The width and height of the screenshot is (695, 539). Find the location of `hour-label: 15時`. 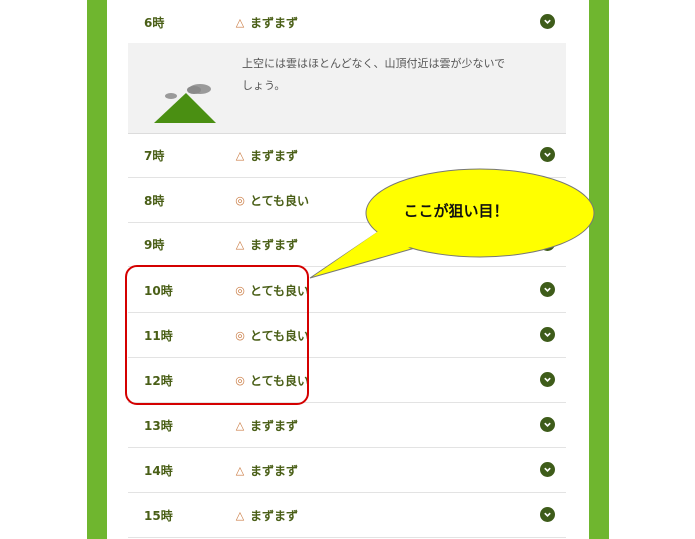

hour-label: 15時 is located at coordinates (158, 515).